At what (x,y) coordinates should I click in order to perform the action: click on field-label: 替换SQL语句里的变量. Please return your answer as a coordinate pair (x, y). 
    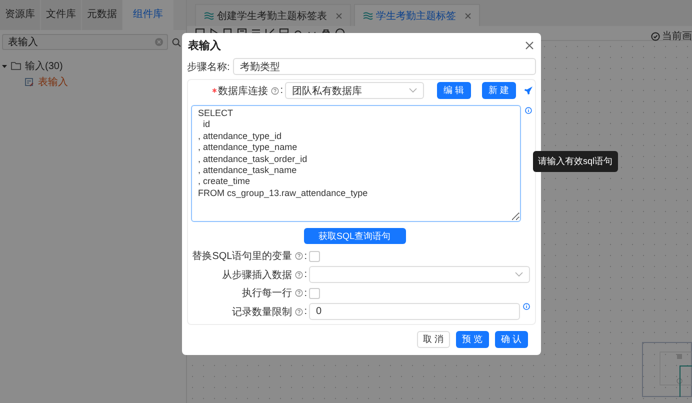
    Looking at the image, I should click on (242, 256).